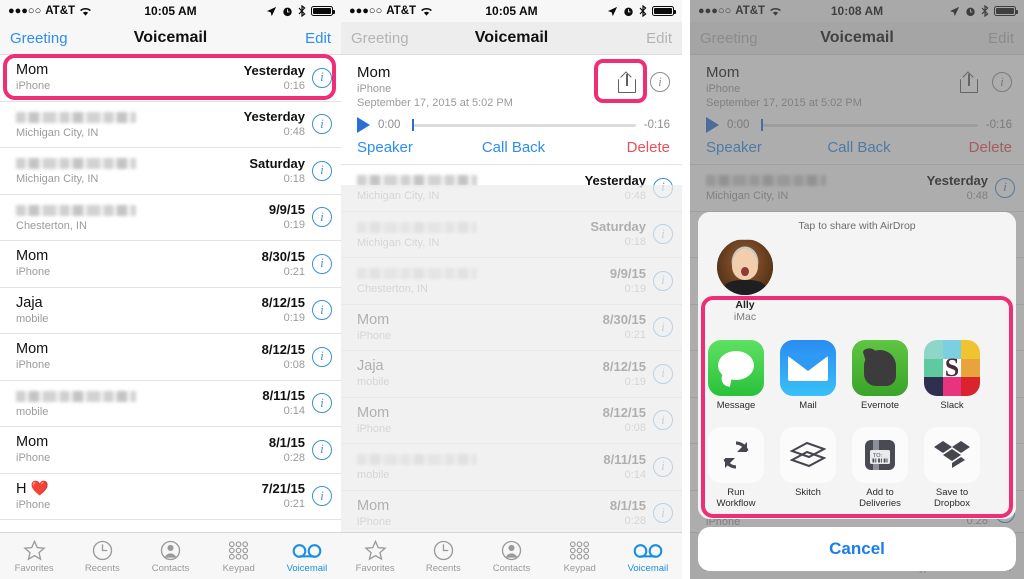 This screenshot has height=579, width=1024. I want to click on slack-app-icon: S, so click(952, 368).